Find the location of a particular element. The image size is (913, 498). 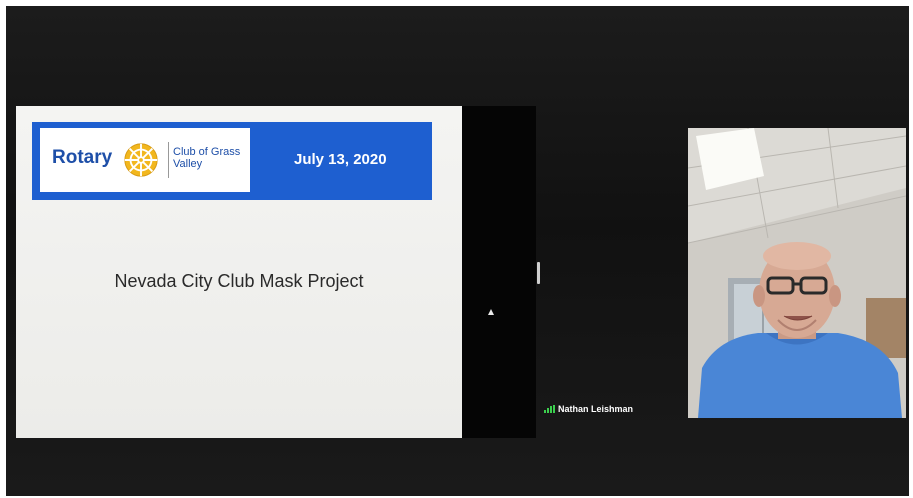

participant-video-tile is located at coordinates (797, 273).